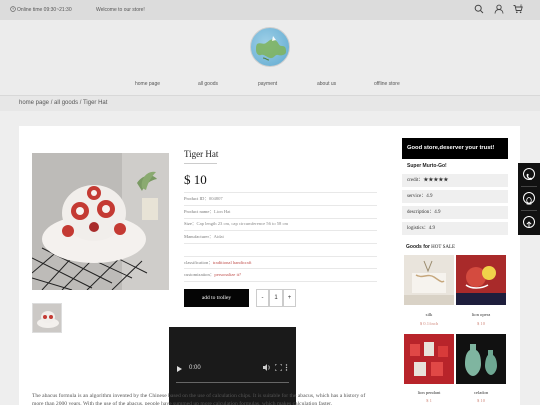  I want to click on seller-name: Super Murto-Go!, so click(455, 166).